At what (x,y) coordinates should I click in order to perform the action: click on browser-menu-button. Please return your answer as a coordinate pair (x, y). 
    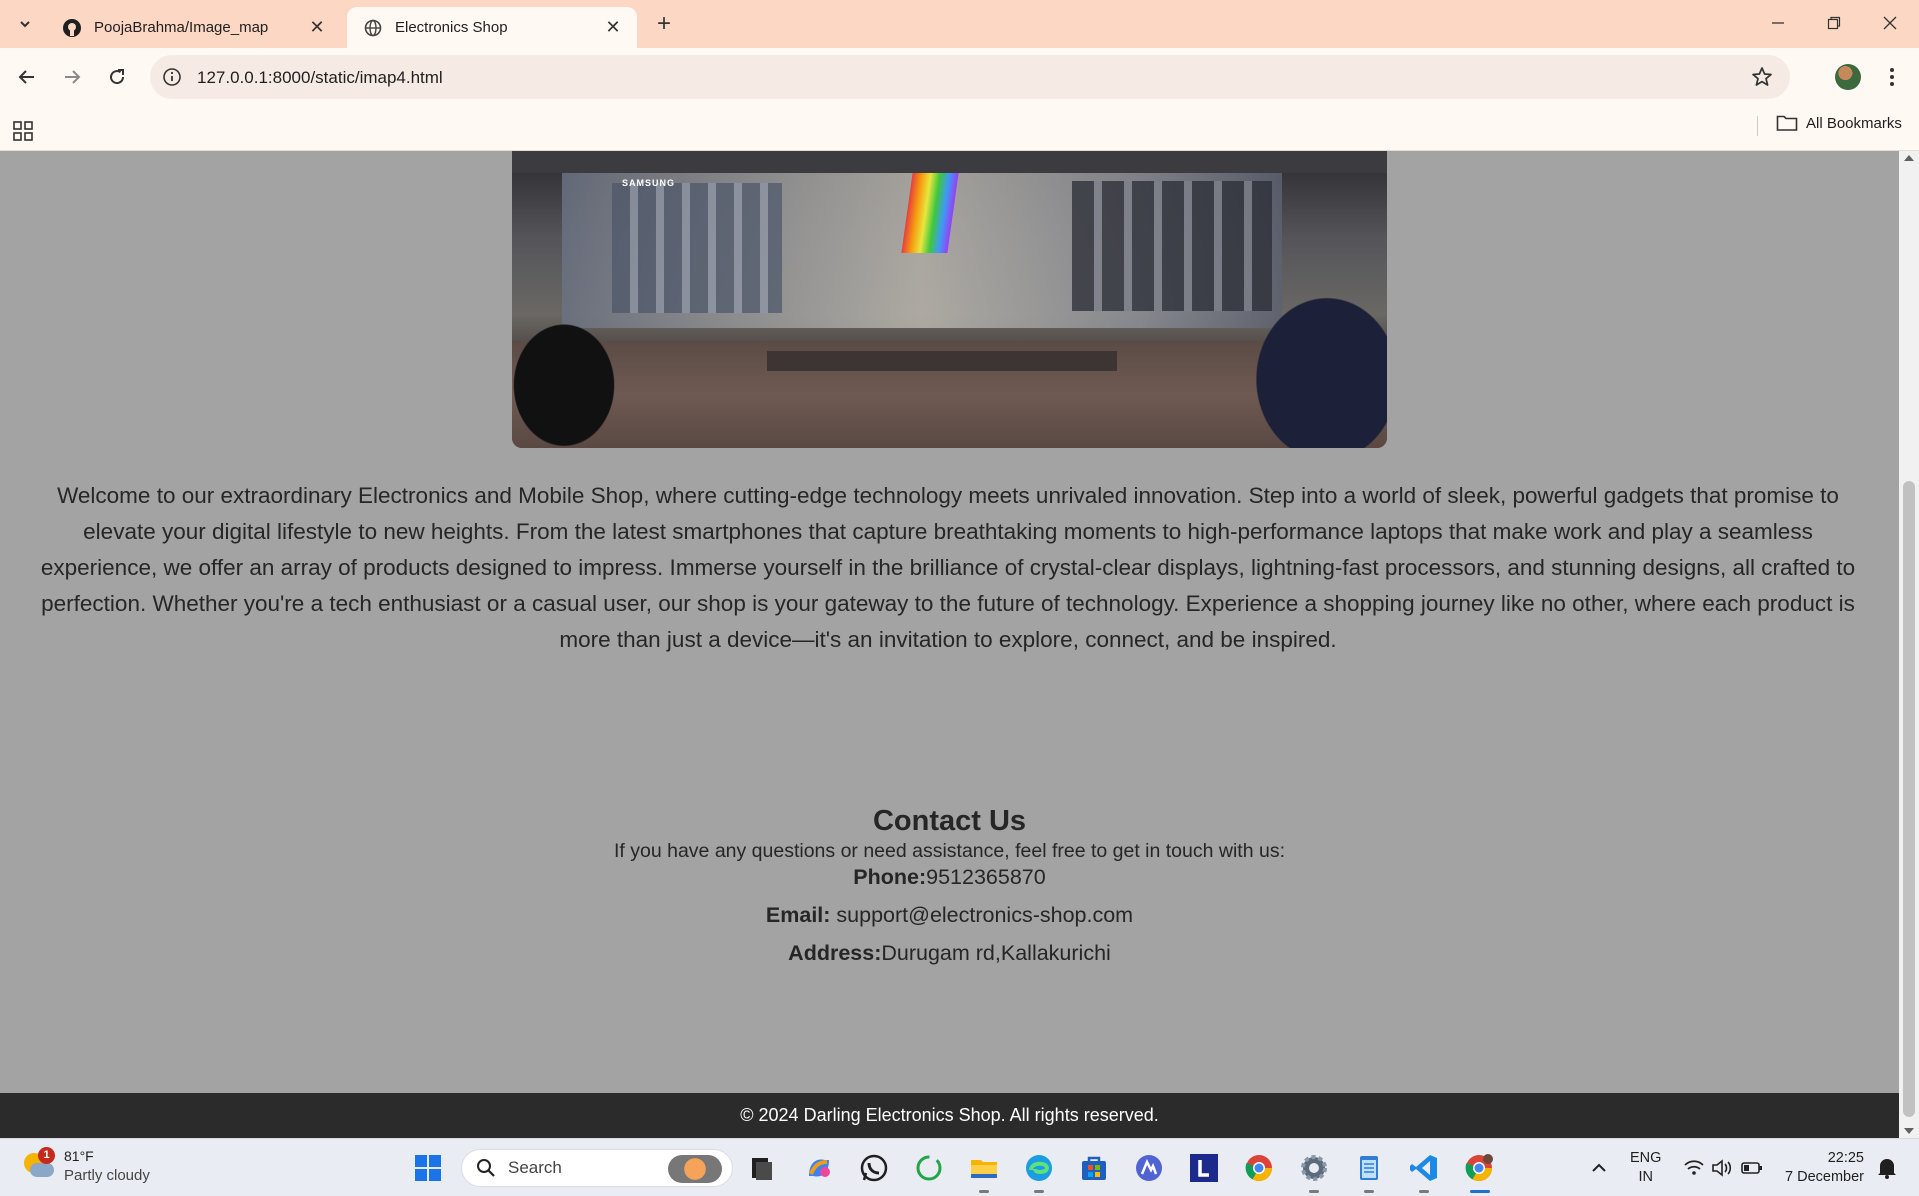
    Looking at the image, I should click on (1892, 77).